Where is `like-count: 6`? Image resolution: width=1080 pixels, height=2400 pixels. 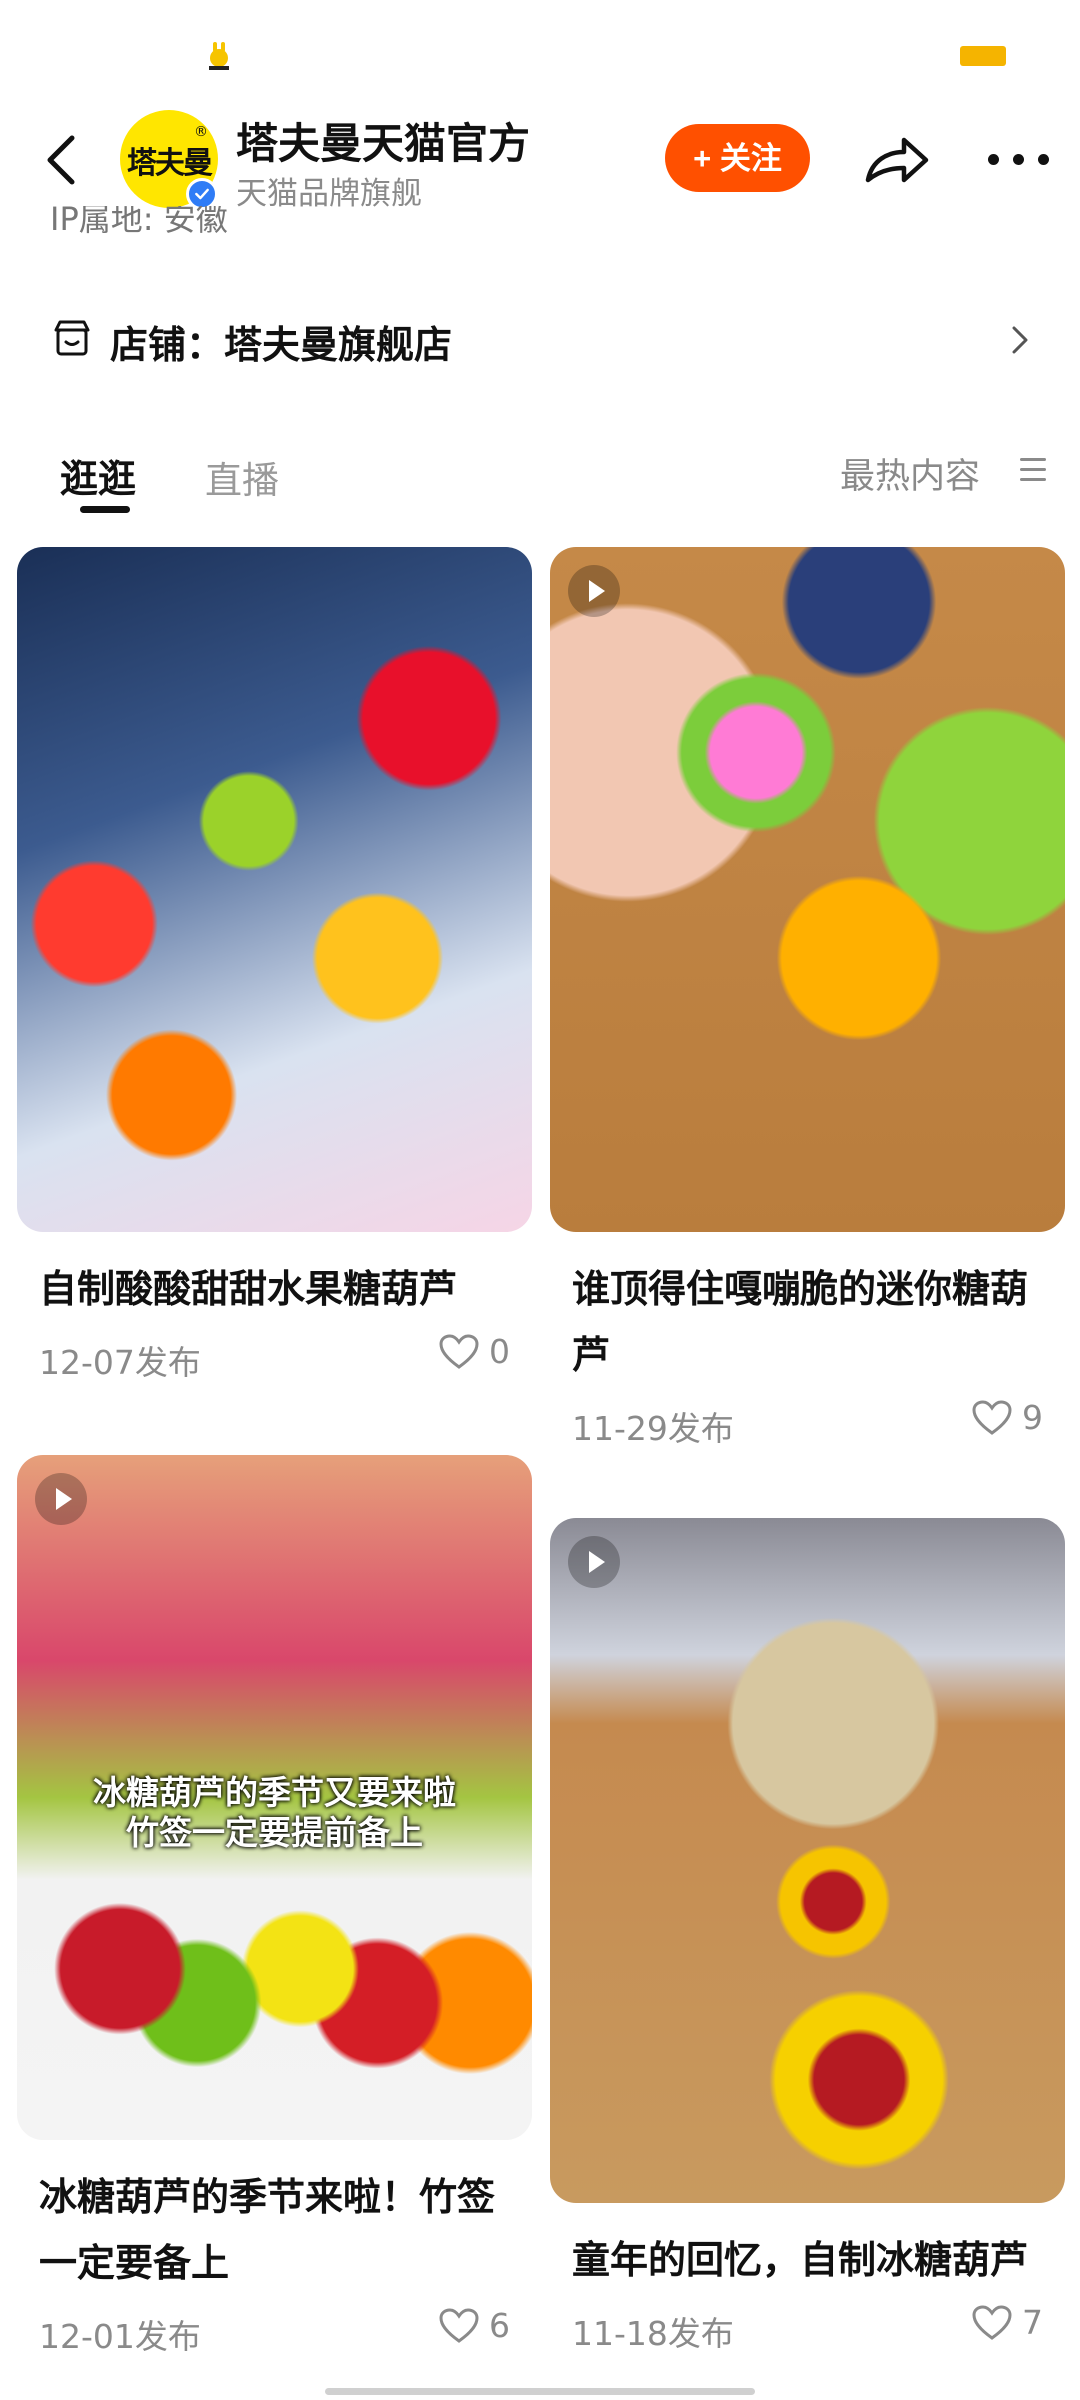
like-count: 6 is located at coordinates (499, 2325).